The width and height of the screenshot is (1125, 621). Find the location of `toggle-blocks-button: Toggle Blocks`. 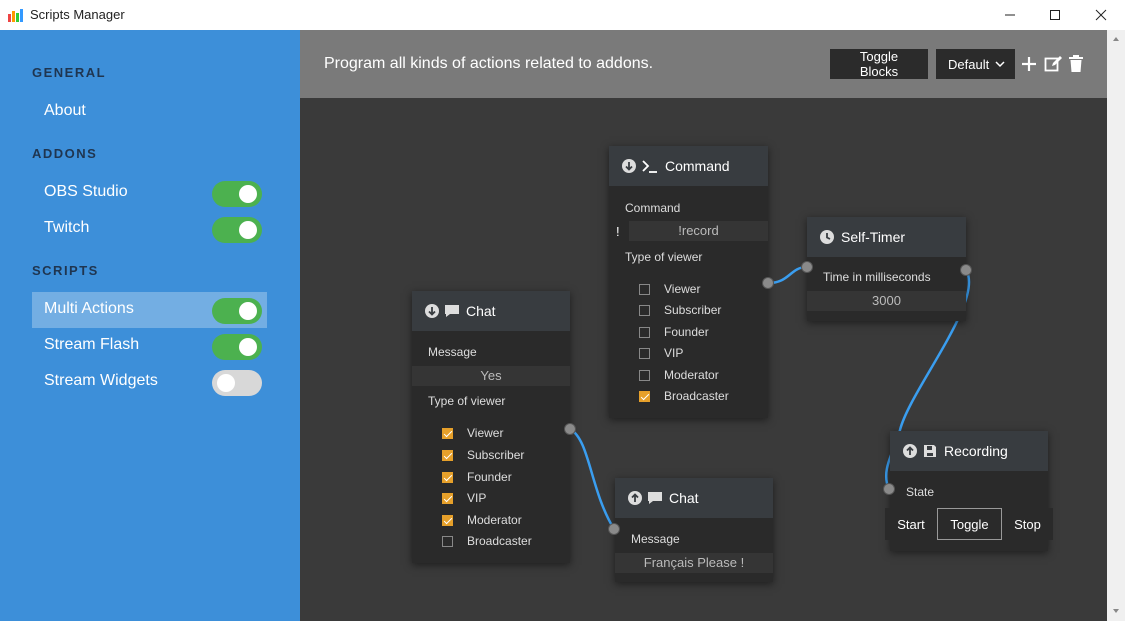

toggle-blocks-button: Toggle Blocks is located at coordinates (879, 64).